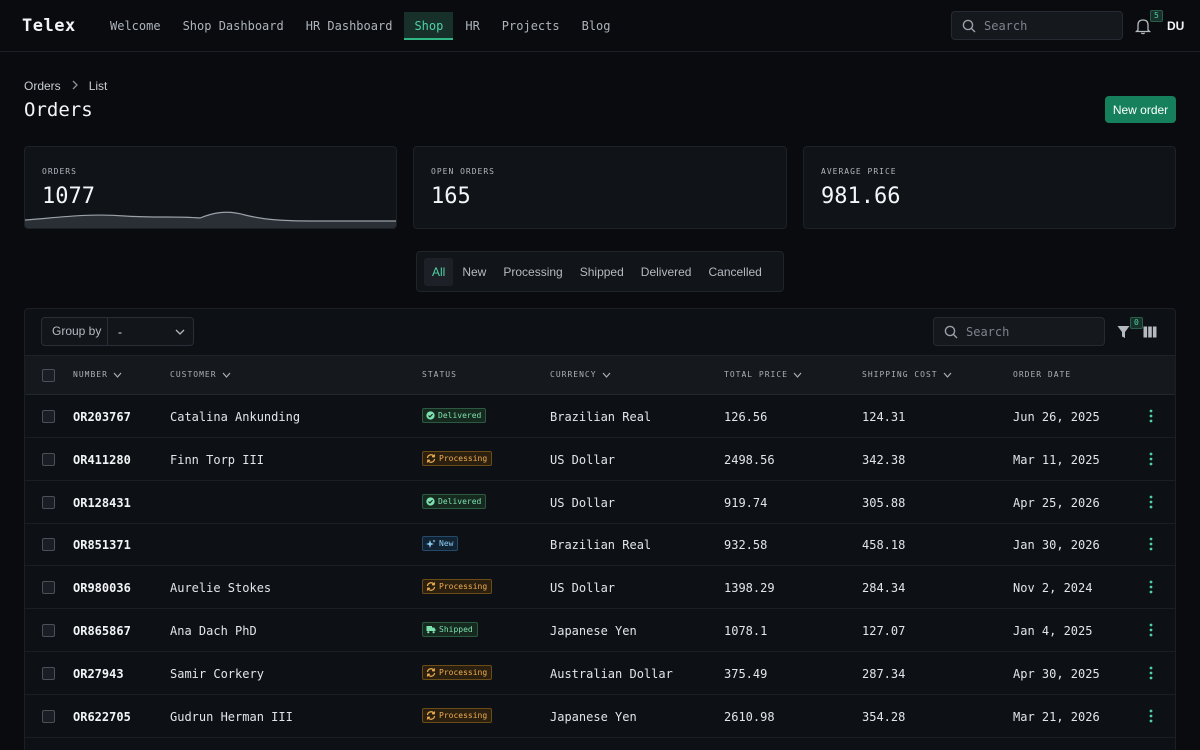 The height and width of the screenshot is (750, 1200). Describe the element at coordinates (440, 544) in the screenshot. I see `status-badge: New` at that location.